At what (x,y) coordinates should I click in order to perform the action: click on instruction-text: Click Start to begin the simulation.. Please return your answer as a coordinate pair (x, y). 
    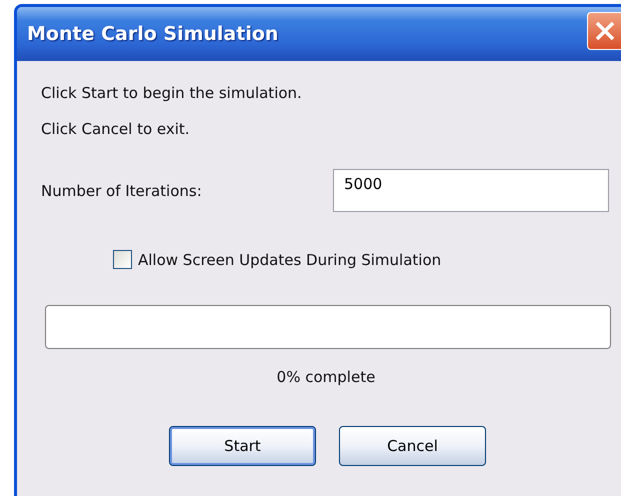
    Looking at the image, I should click on (171, 93).